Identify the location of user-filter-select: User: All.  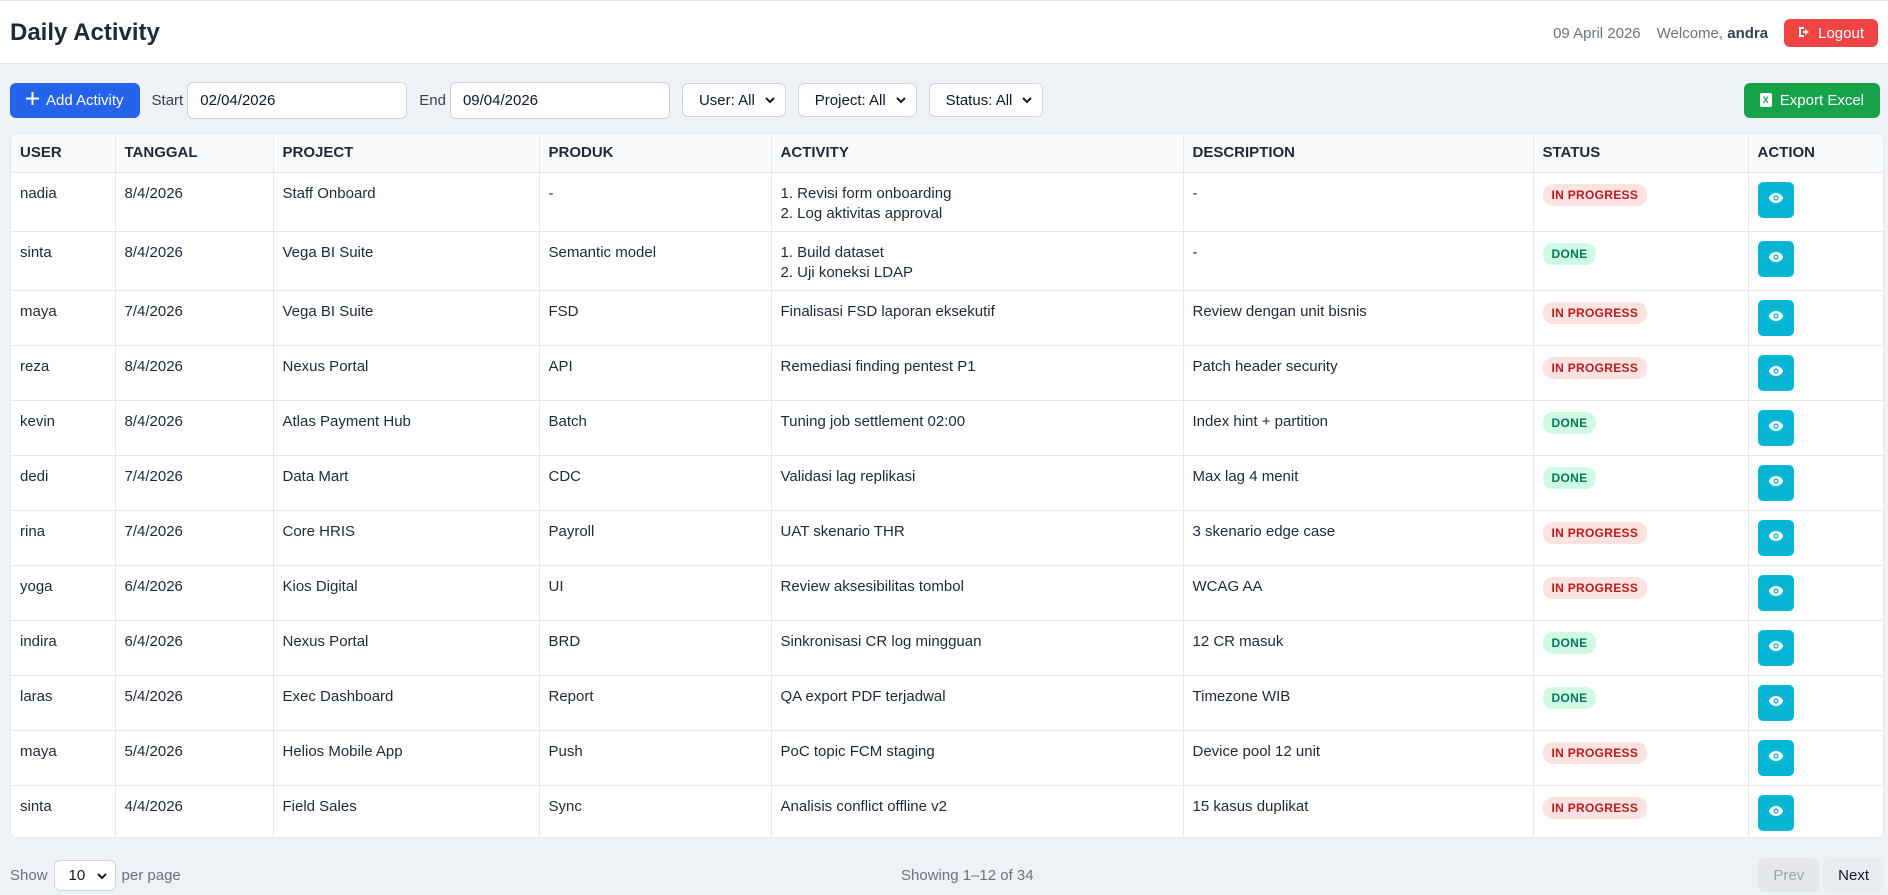
(733, 100).